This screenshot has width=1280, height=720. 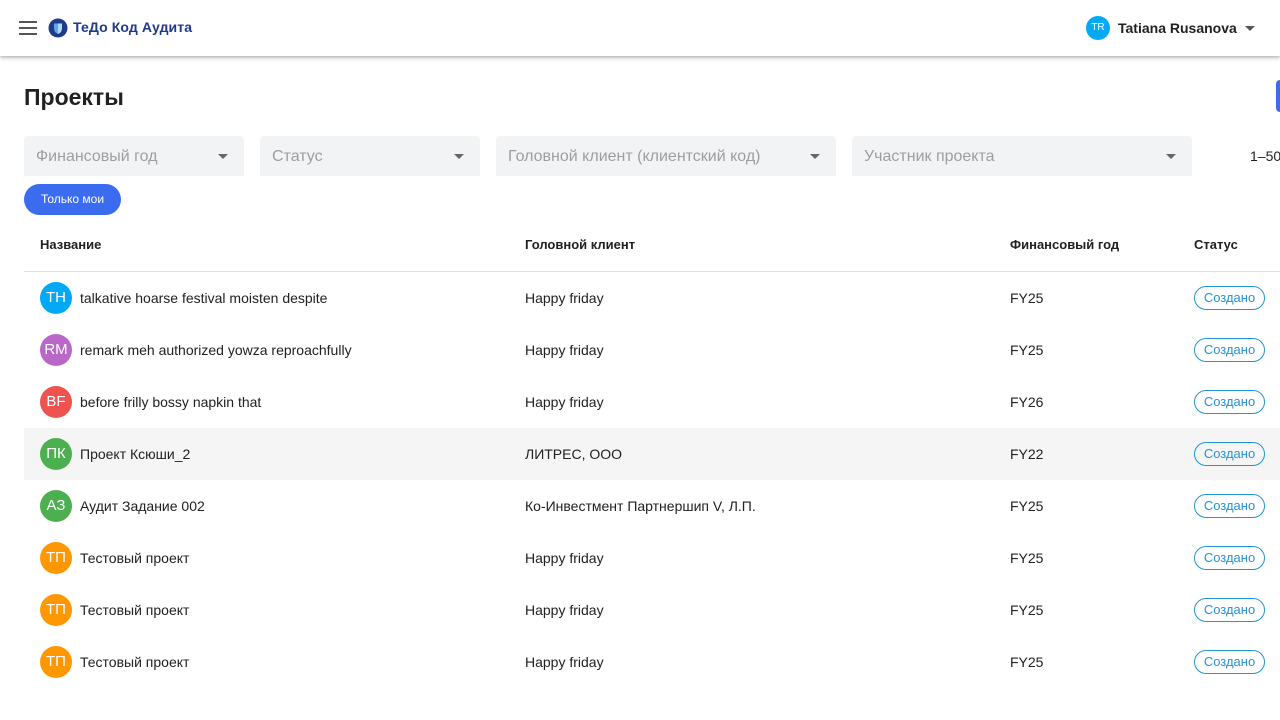 I want to click on only-mine-chip: Только мои, so click(x=72, y=199).